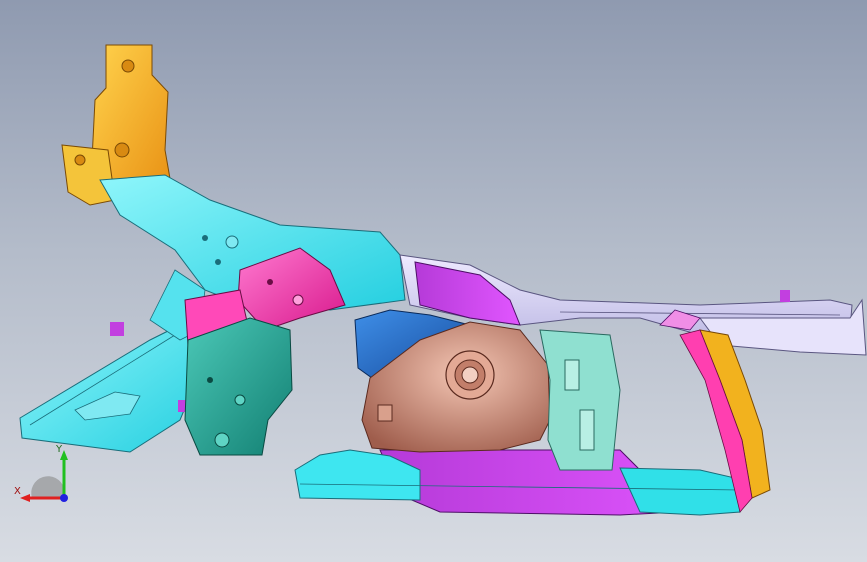 The height and width of the screenshot is (562, 867). Describe the element at coordinates (580, 400) in the screenshot. I see `hinge-pillar` at that location.